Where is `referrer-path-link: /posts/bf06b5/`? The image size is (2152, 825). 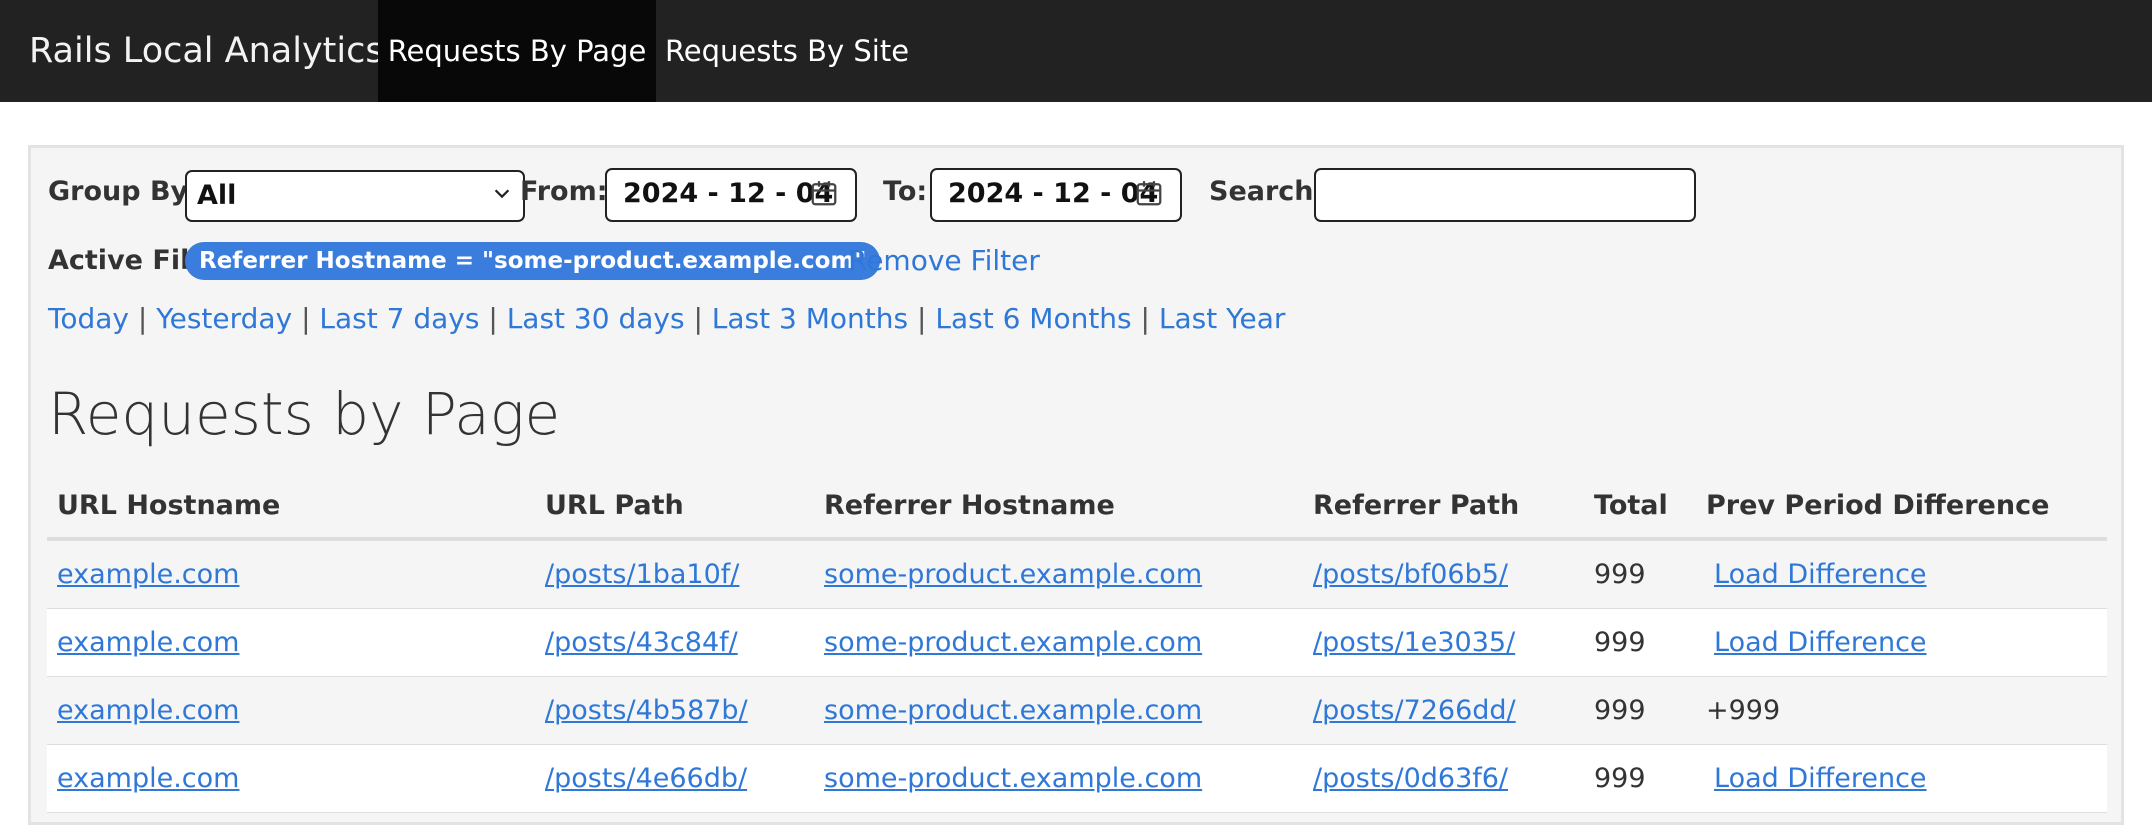 referrer-path-link: /posts/bf06b5/ is located at coordinates (1410, 574).